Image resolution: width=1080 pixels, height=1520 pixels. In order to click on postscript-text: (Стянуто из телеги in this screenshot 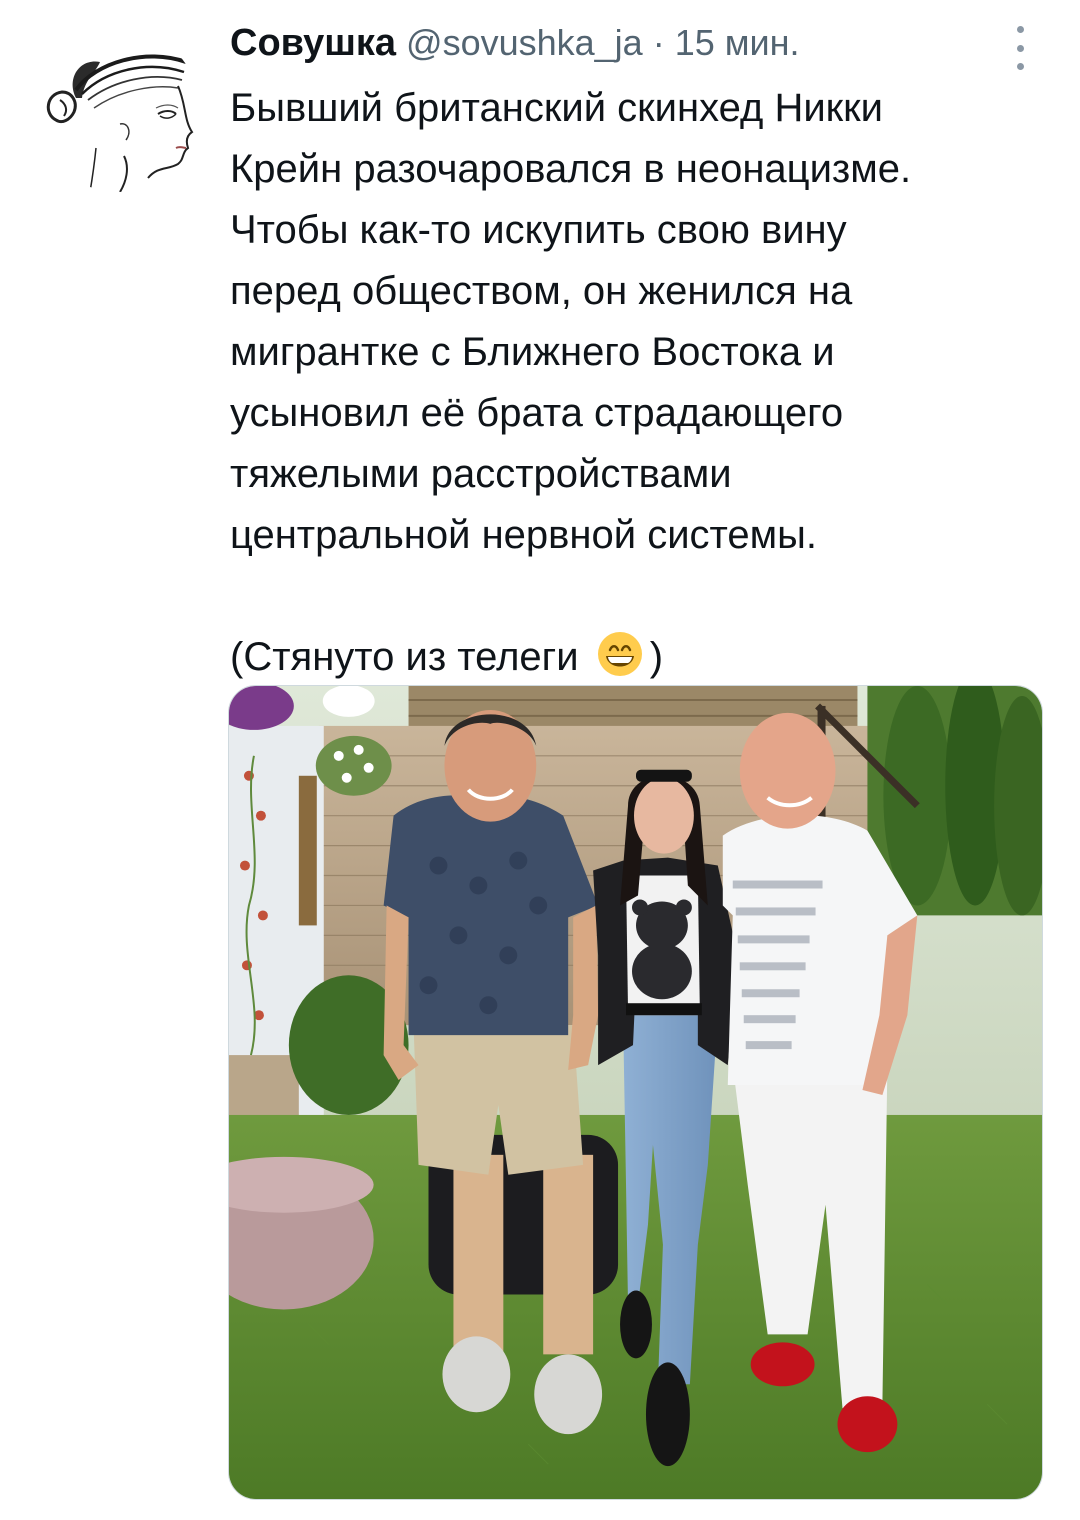, I will do `click(410, 657)`.